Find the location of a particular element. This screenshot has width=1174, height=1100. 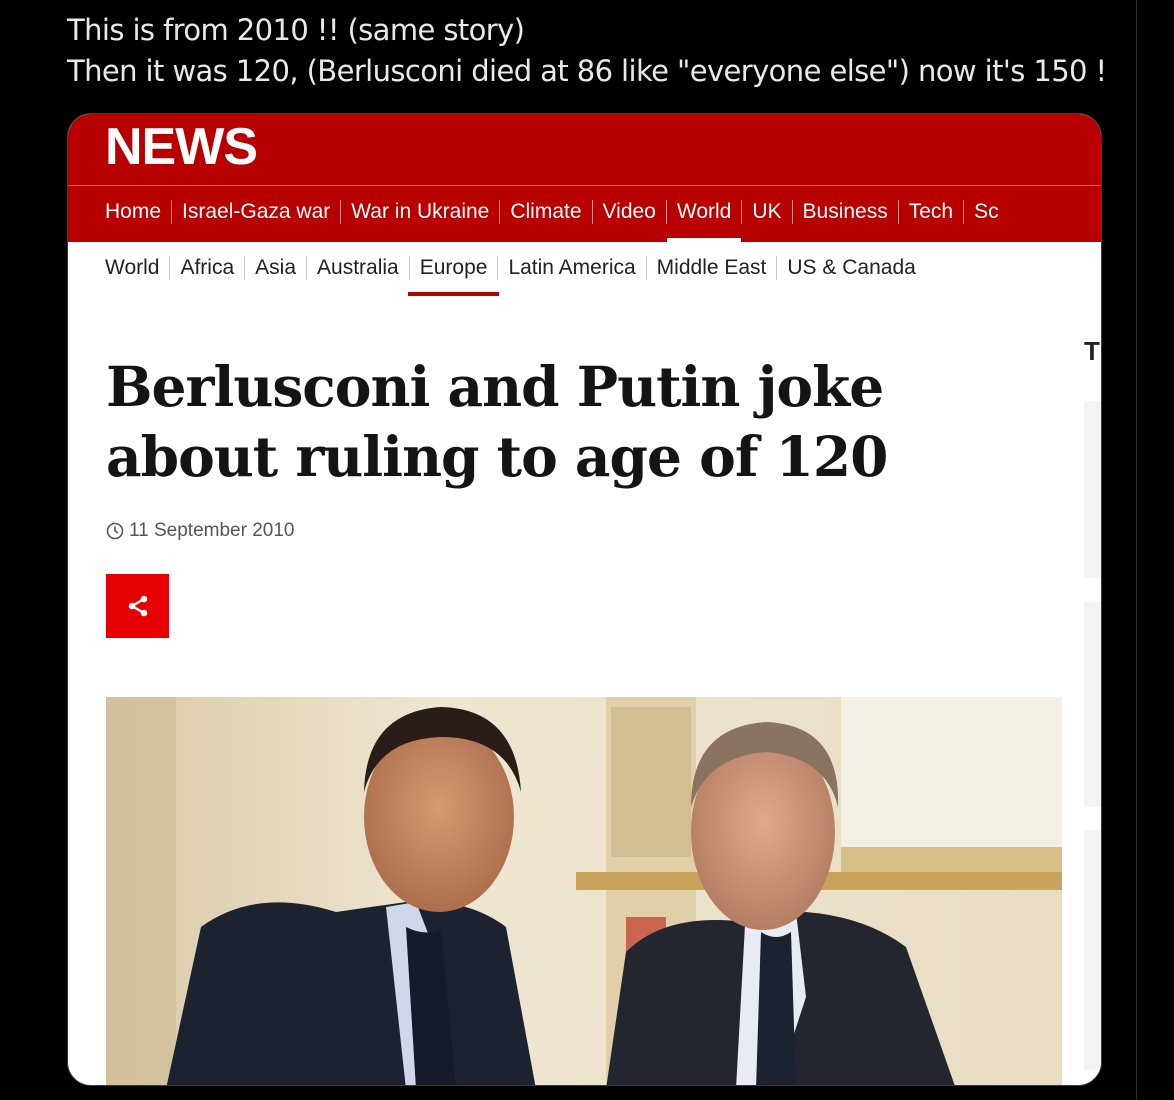

secondary-nav-middle-east: Middle East is located at coordinates (711, 268).